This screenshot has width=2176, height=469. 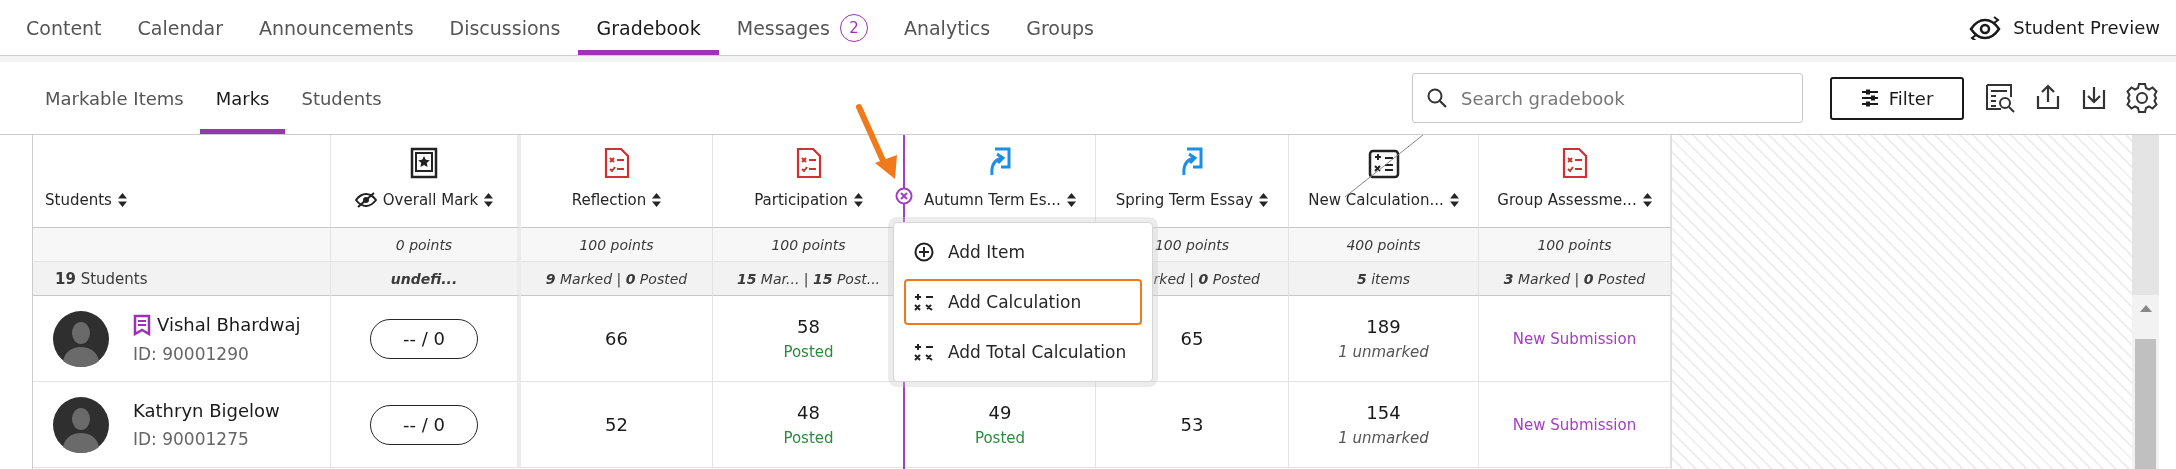 I want to click on search-field: Search gradebook, so click(x=1607, y=98).